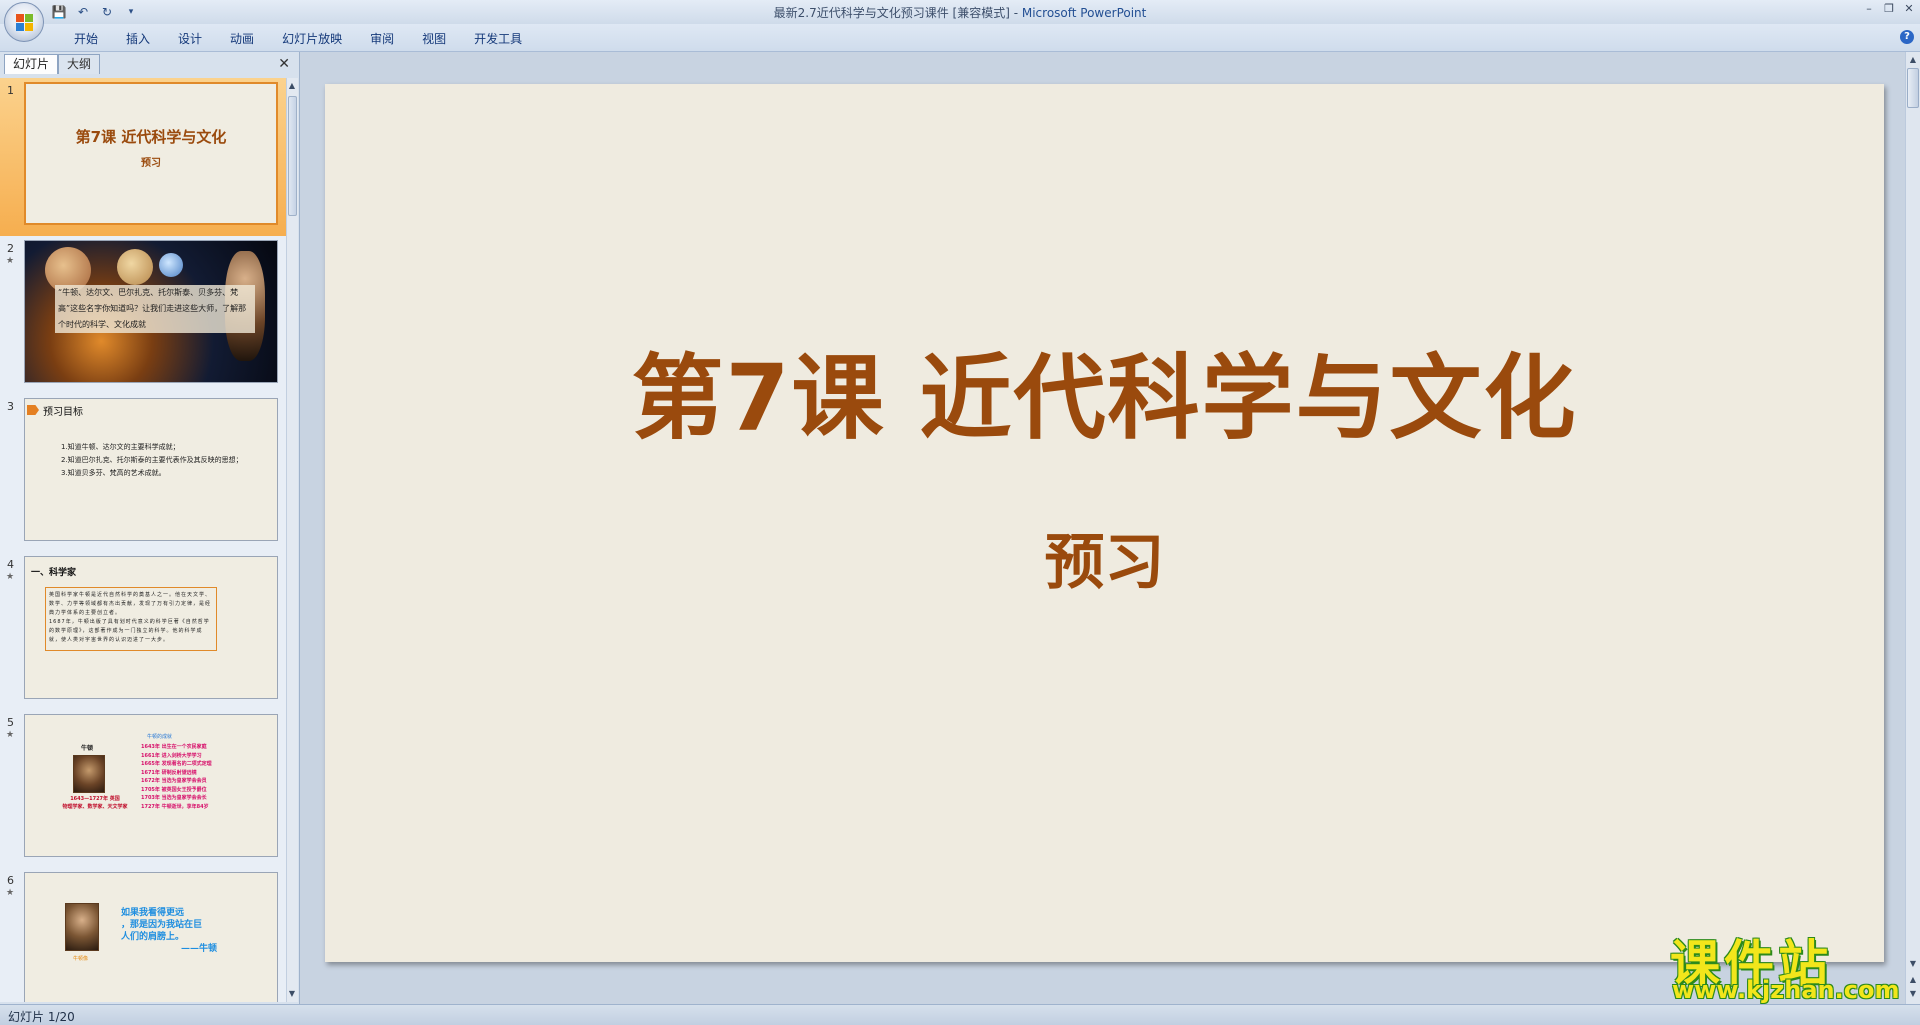  What do you see at coordinates (897, 13) in the screenshot?
I see `document-title: 最新2.7近代科学与文化预习课件 [兼容模式] -` at bounding box center [897, 13].